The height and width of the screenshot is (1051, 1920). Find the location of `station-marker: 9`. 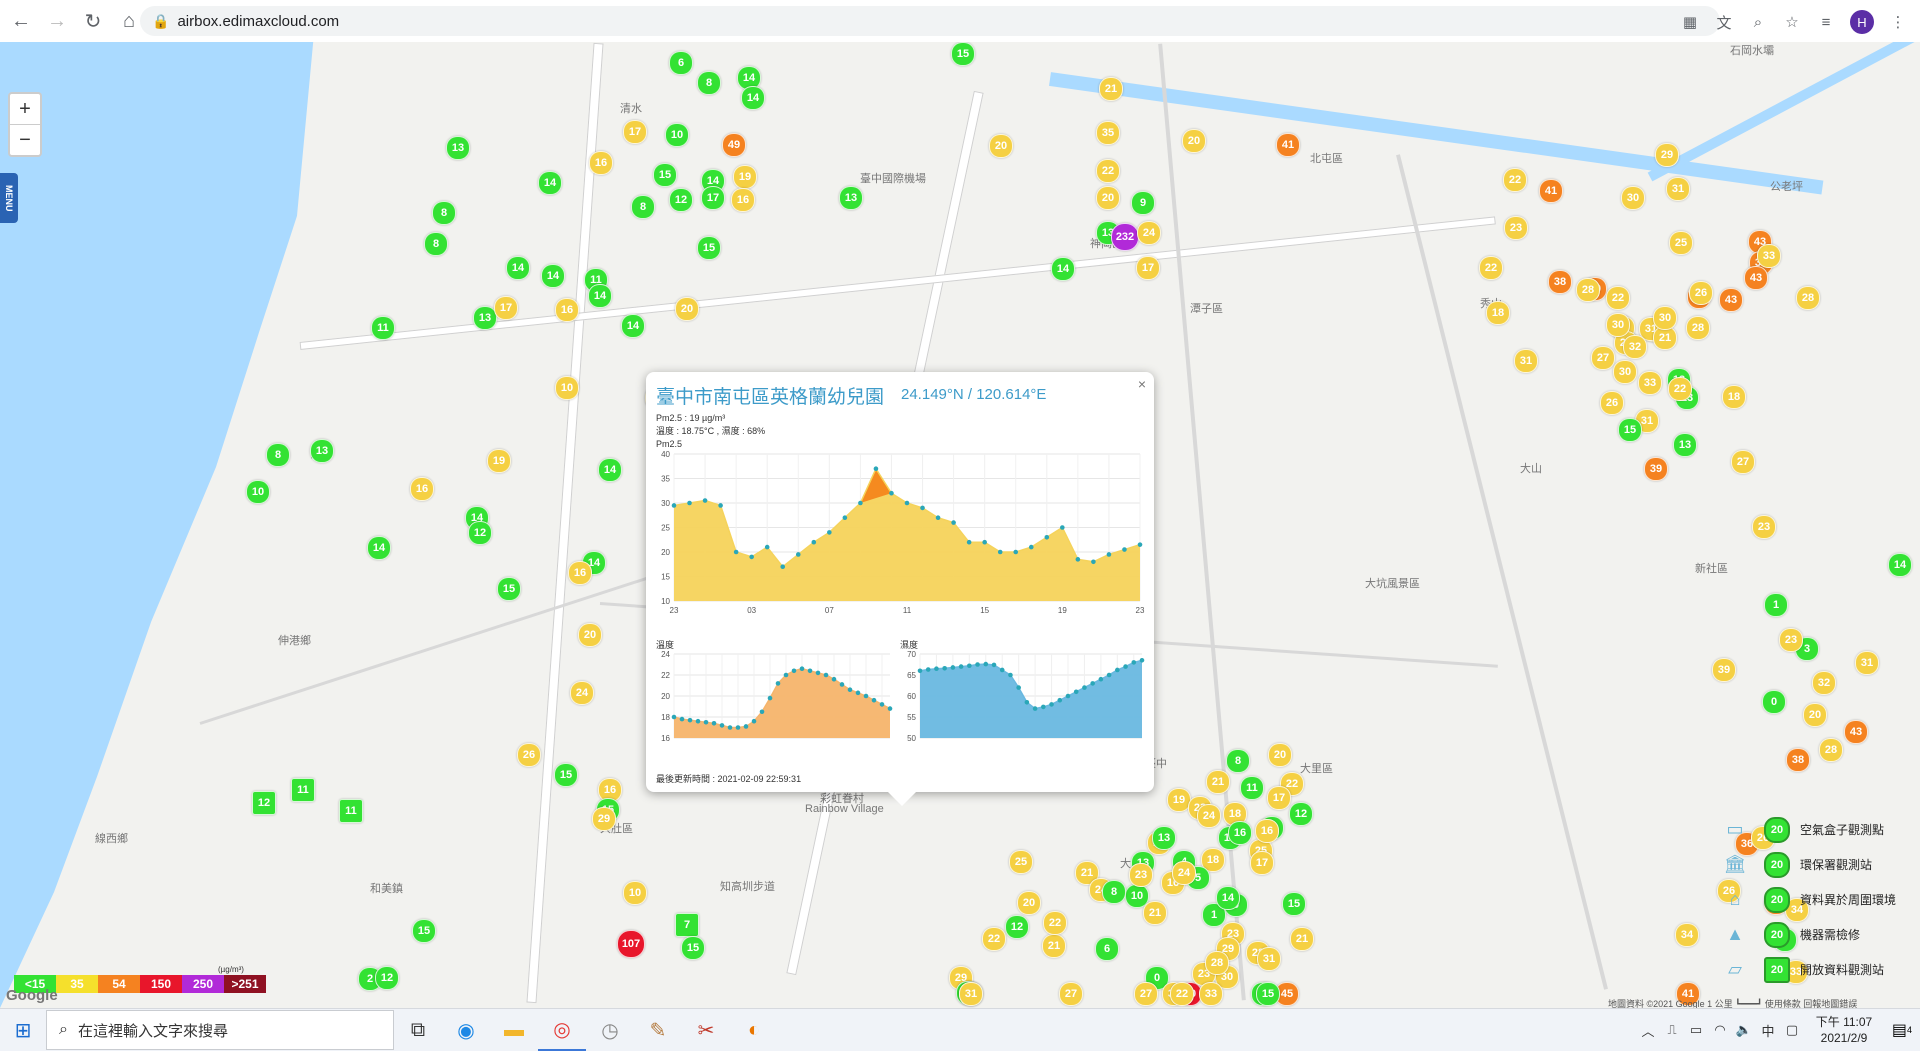

station-marker: 9 is located at coordinates (1143, 203).